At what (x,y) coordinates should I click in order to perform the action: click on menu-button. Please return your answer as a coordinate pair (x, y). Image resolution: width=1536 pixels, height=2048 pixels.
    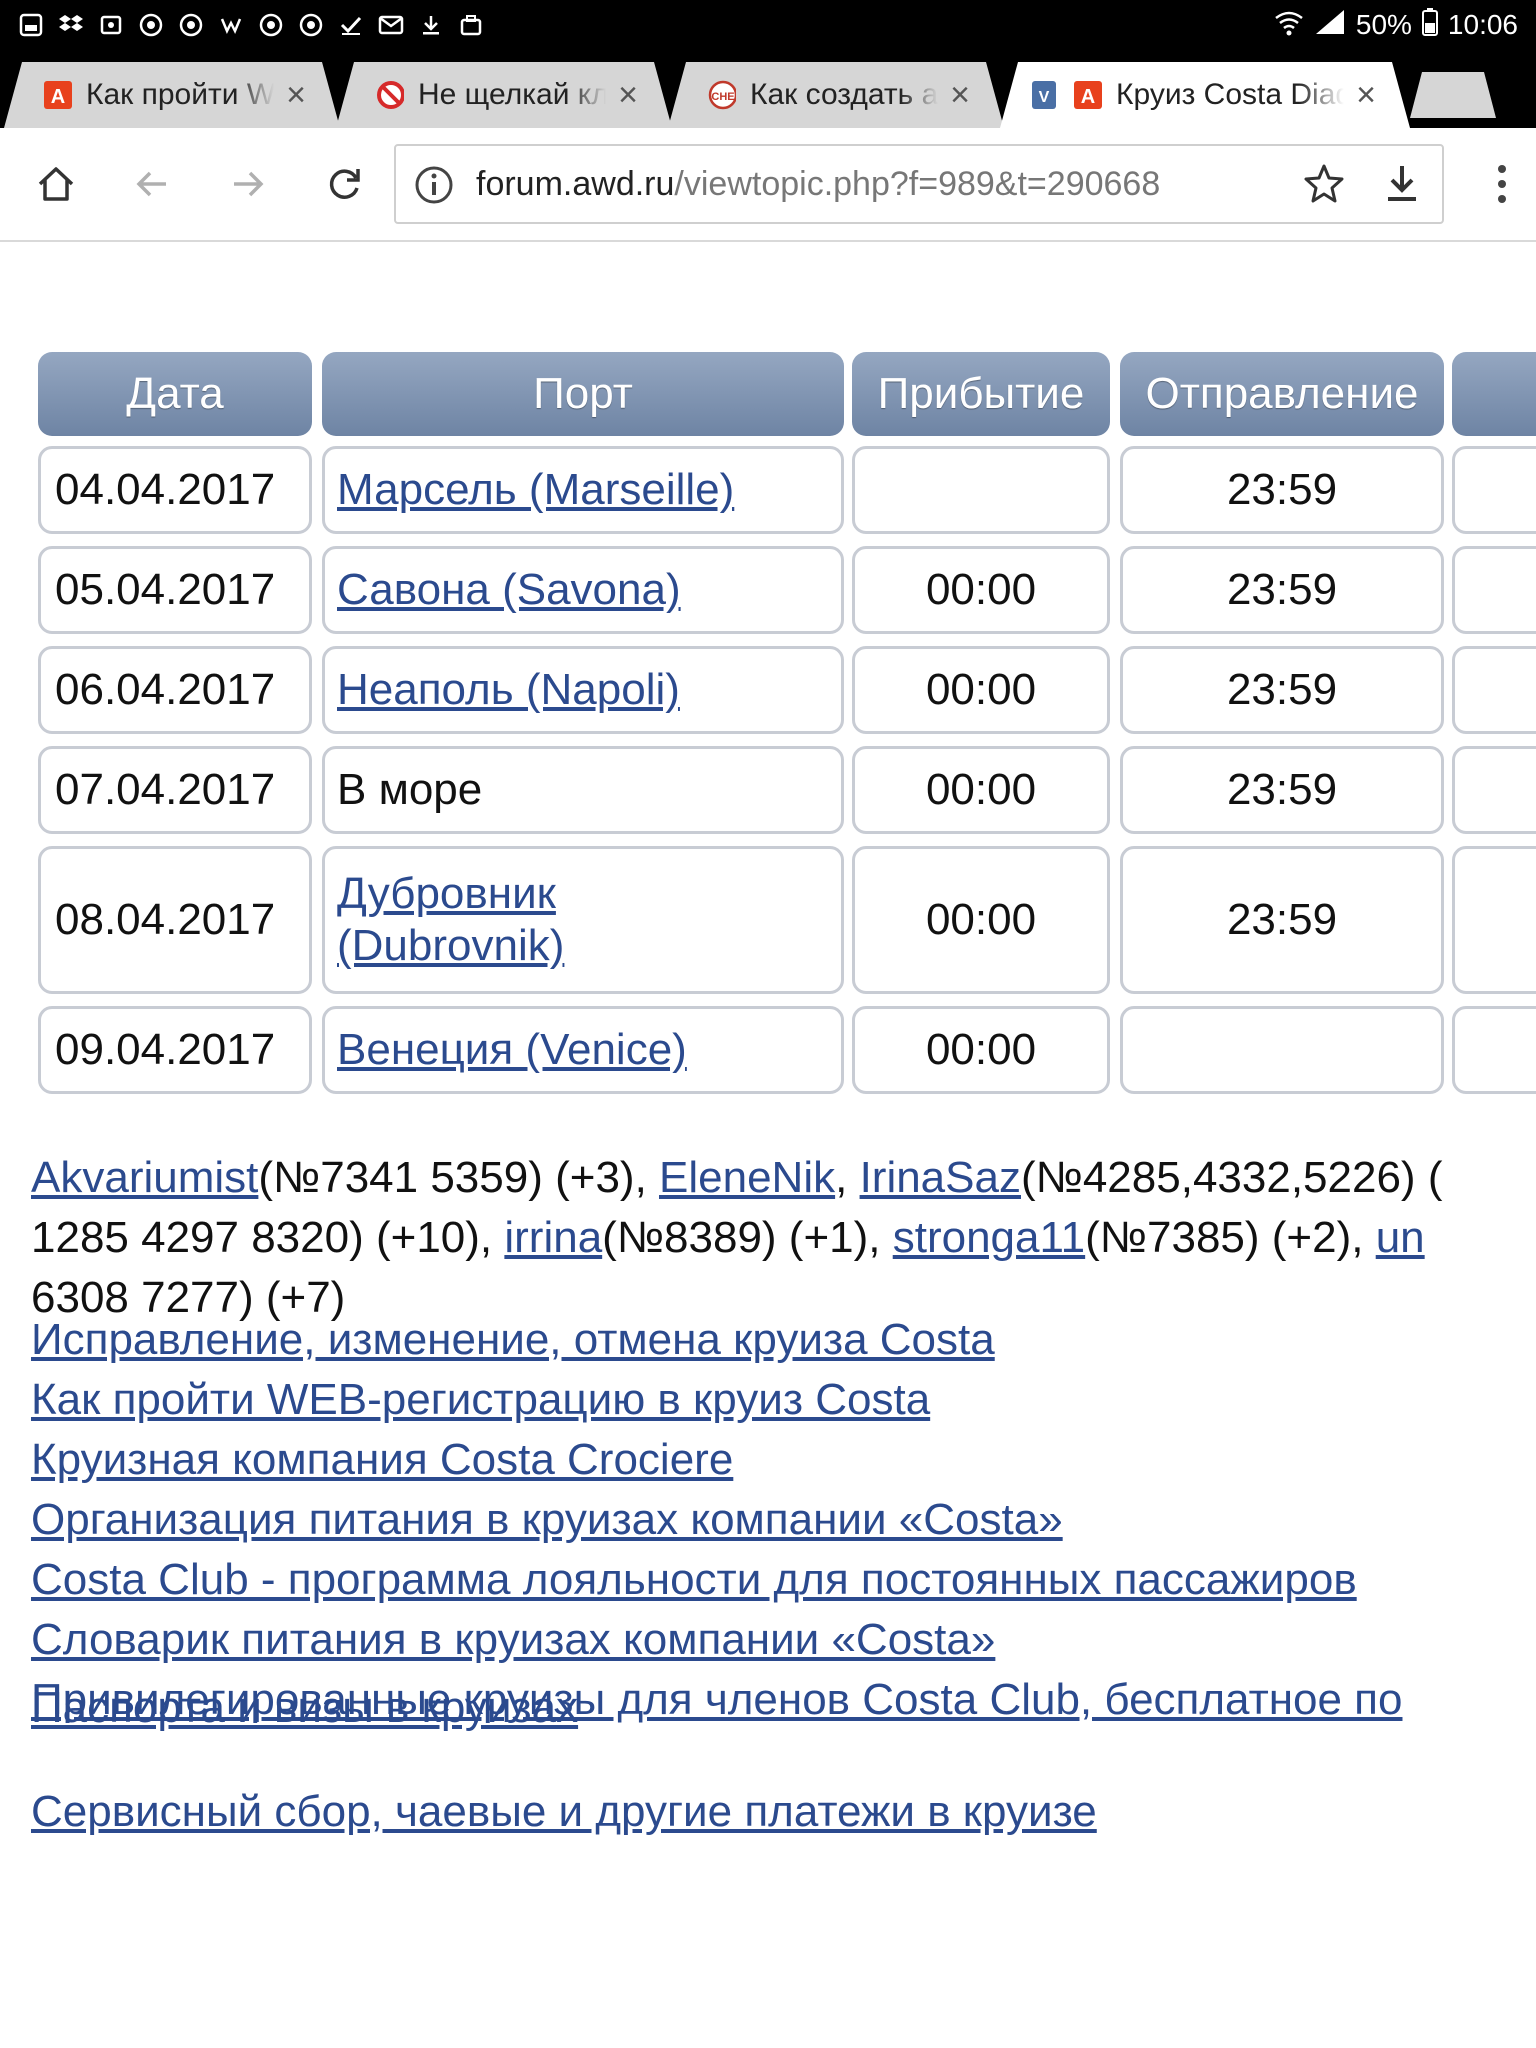
    Looking at the image, I should click on (1502, 184).